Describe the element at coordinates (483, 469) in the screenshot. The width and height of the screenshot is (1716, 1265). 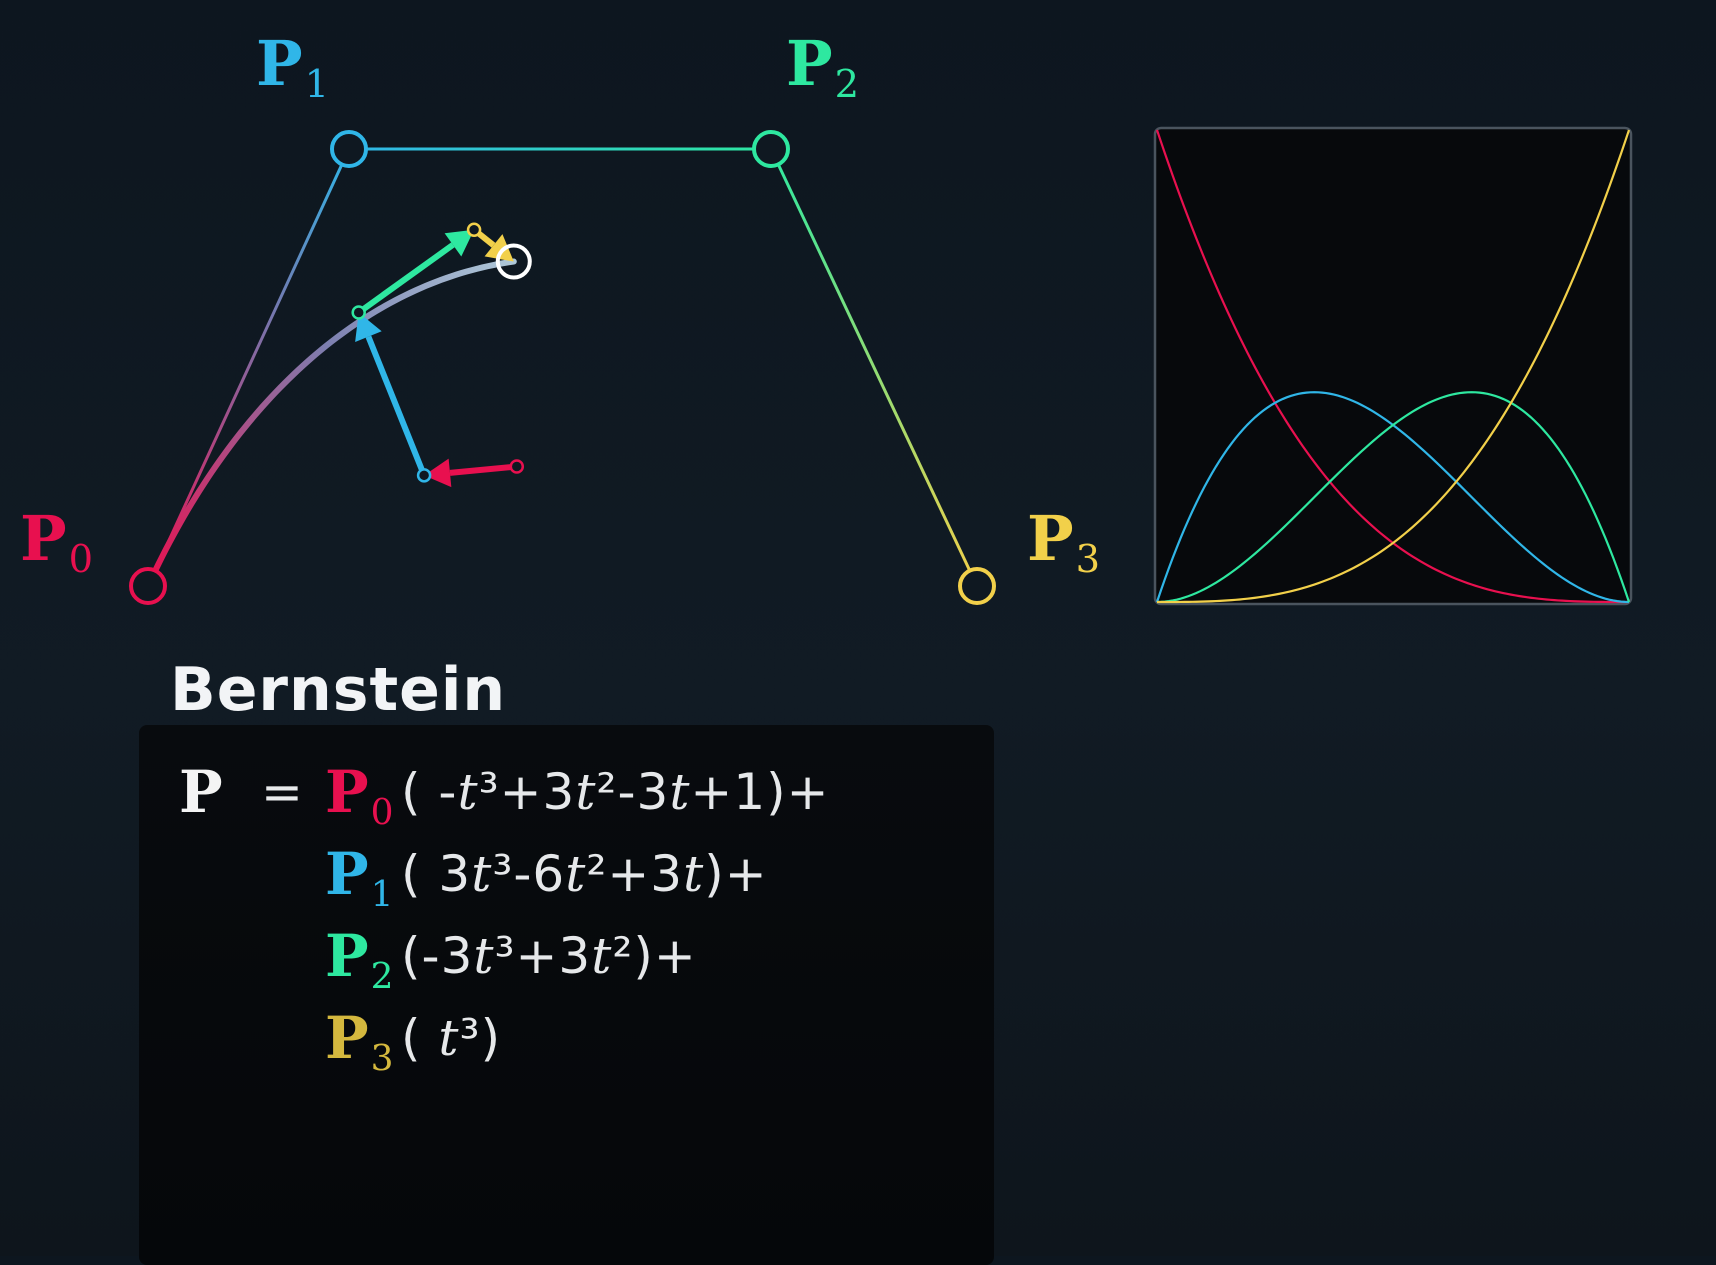
I see `weighted-vector-p0` at that location.